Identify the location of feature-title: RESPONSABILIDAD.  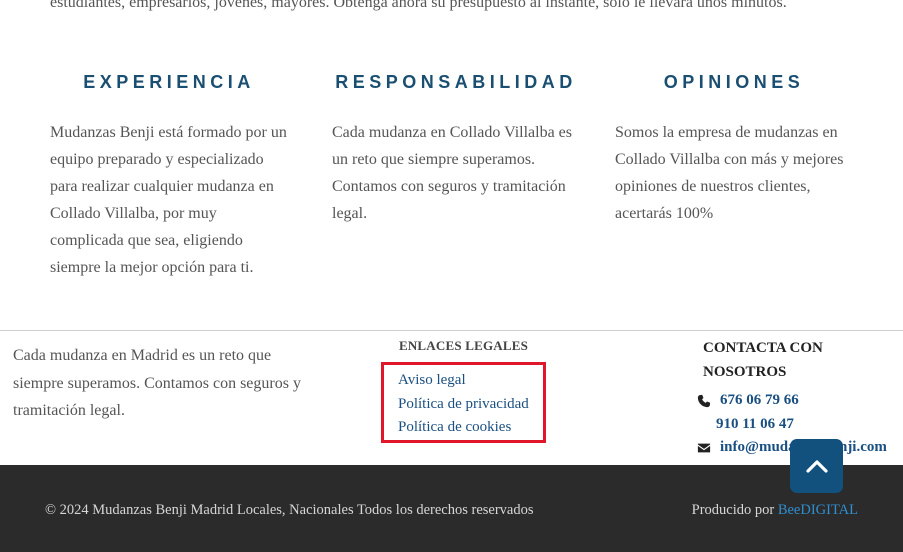
(456, 82).